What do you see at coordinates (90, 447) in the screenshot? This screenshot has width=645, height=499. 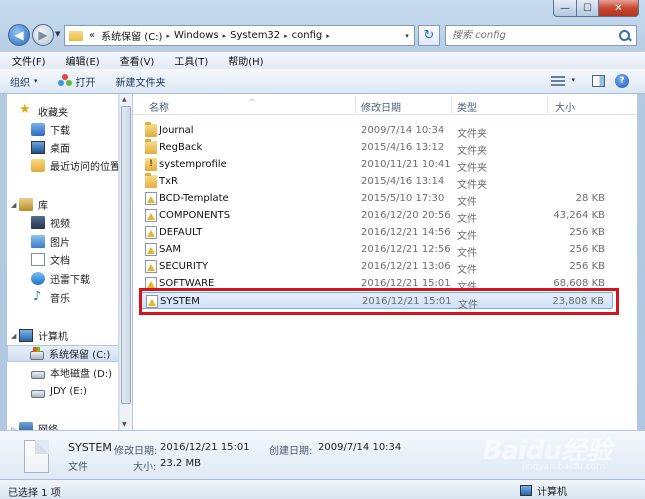 I see `details-file-name: SYSTEM` at bounding box center [90, 447].